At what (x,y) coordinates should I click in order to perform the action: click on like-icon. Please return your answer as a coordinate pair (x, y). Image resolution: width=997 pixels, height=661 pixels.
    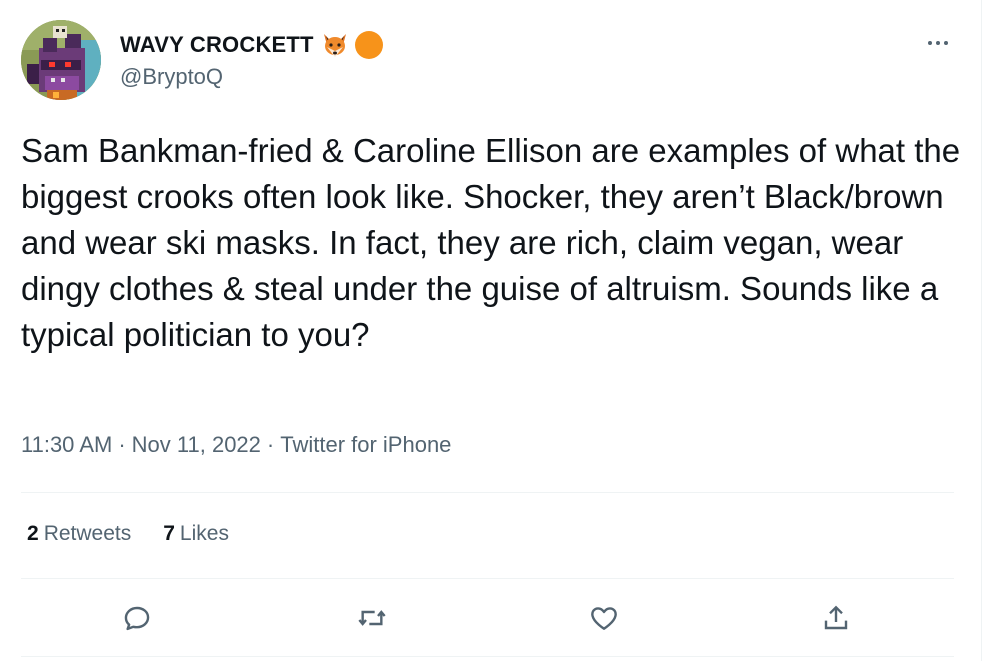
    Looking at the image, I should click on (604, 618).